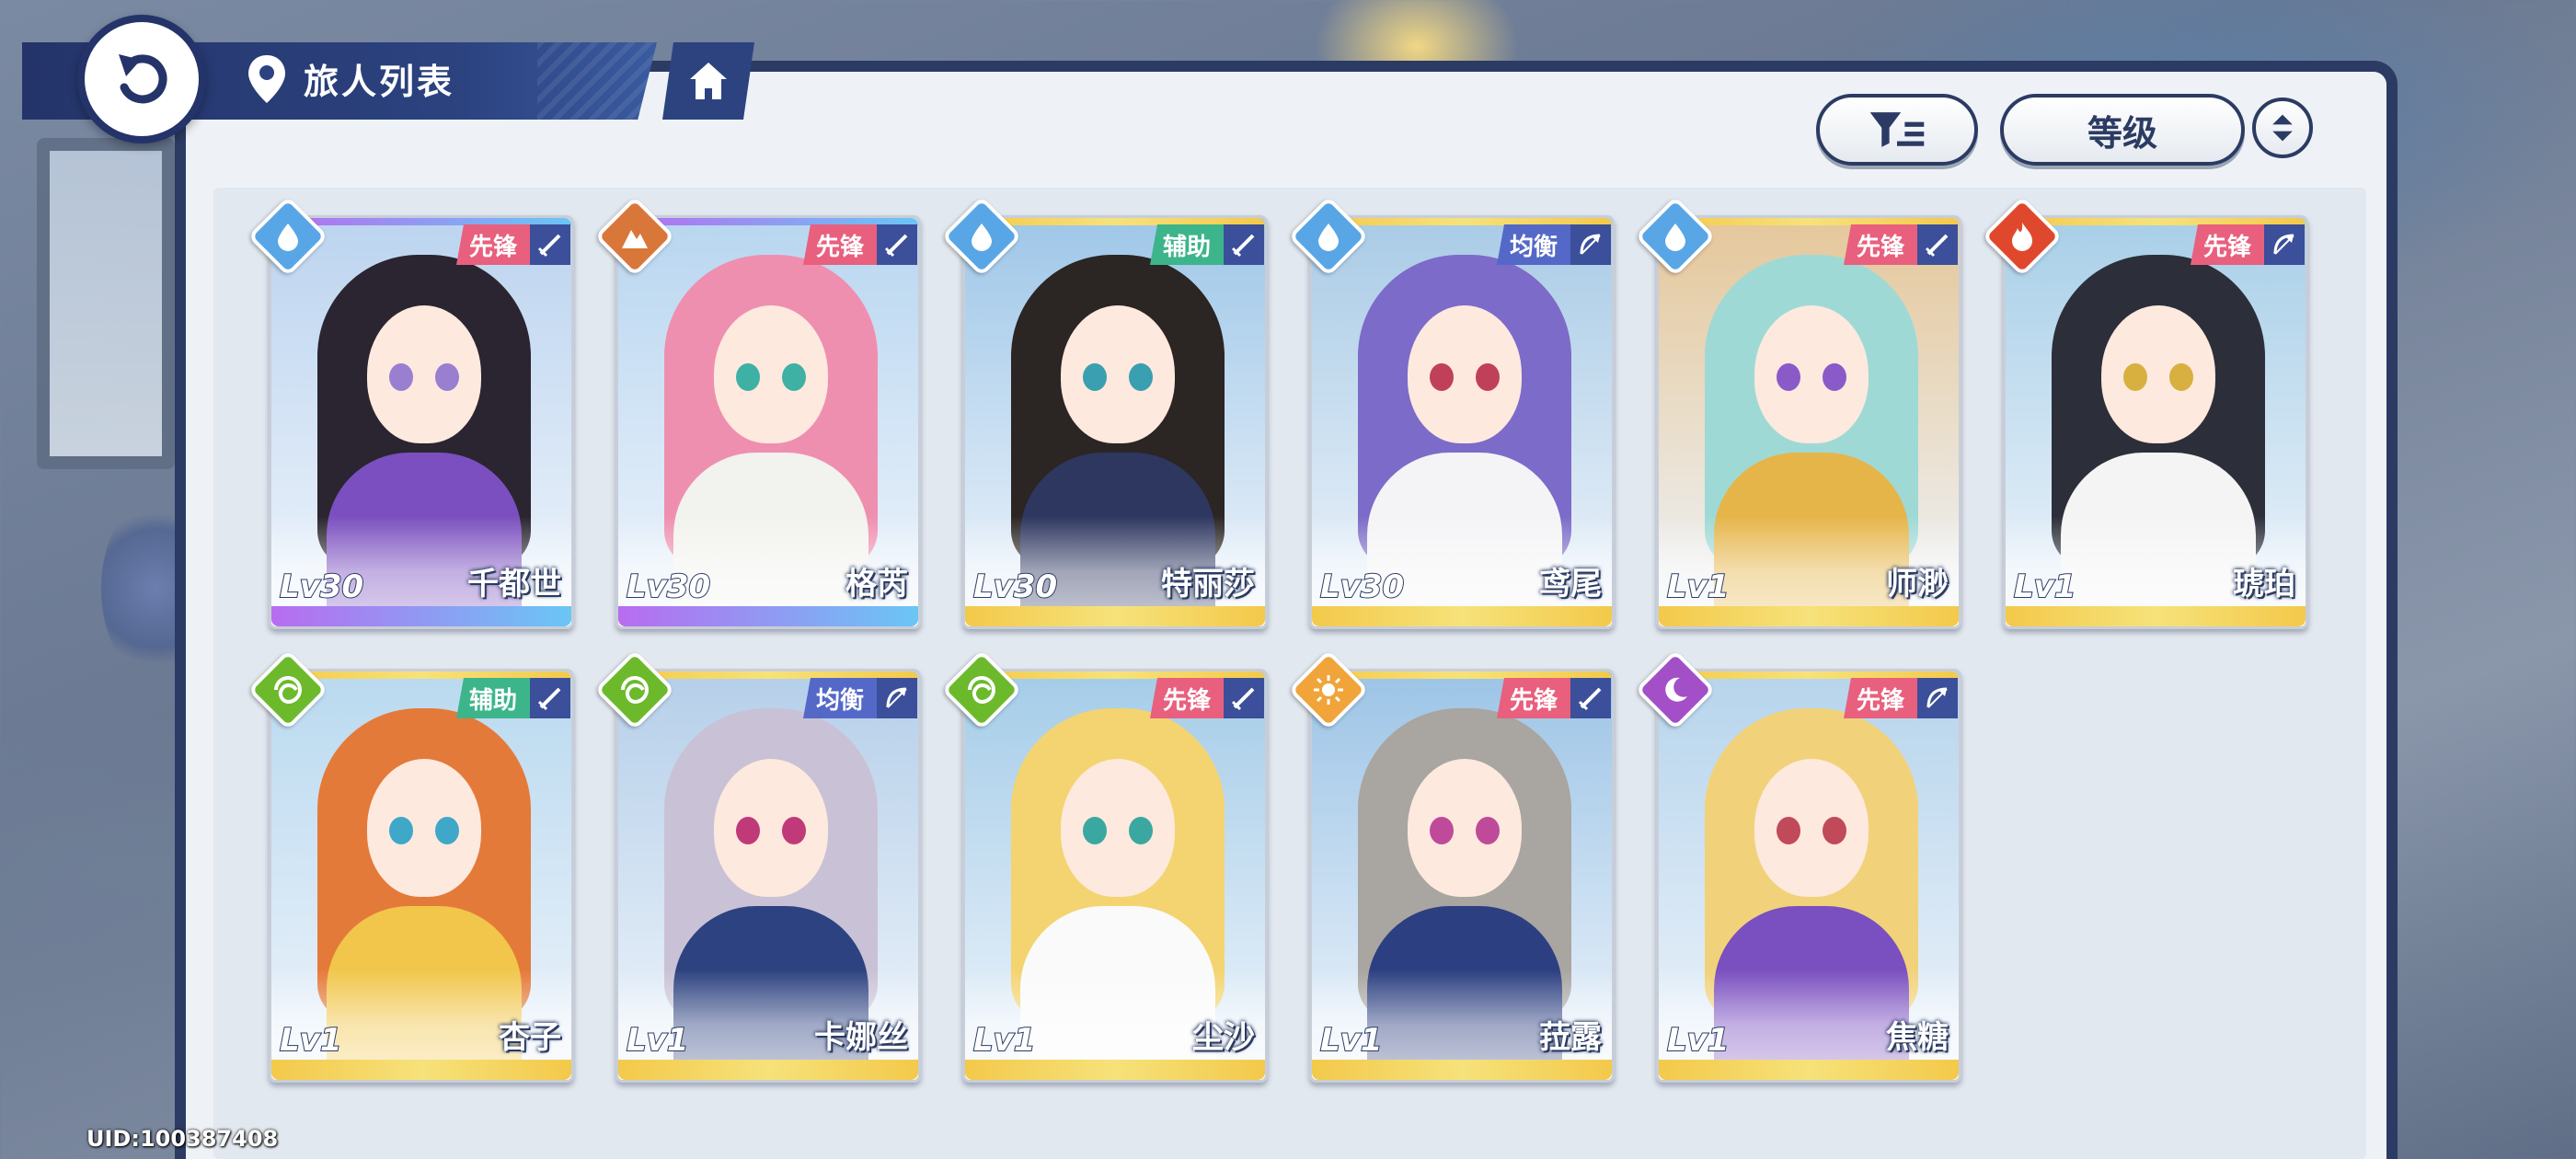  I want to click on back-button, so click(141, 79).